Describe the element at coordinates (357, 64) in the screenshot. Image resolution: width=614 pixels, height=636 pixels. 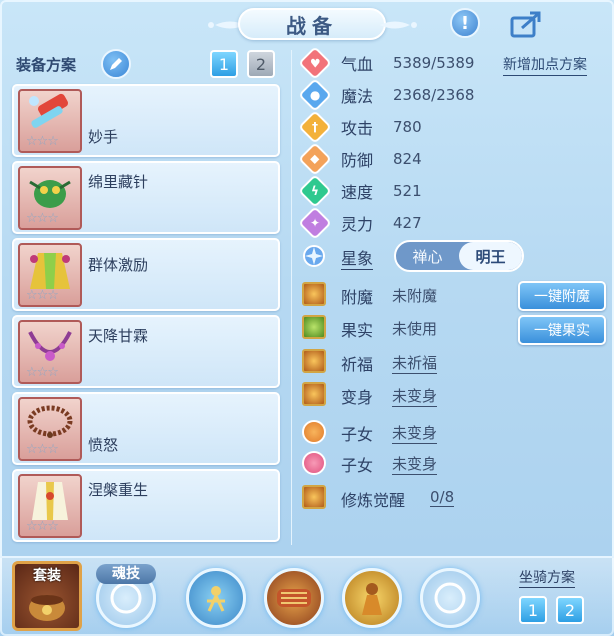
I see `stat-label: 气血` at that location.